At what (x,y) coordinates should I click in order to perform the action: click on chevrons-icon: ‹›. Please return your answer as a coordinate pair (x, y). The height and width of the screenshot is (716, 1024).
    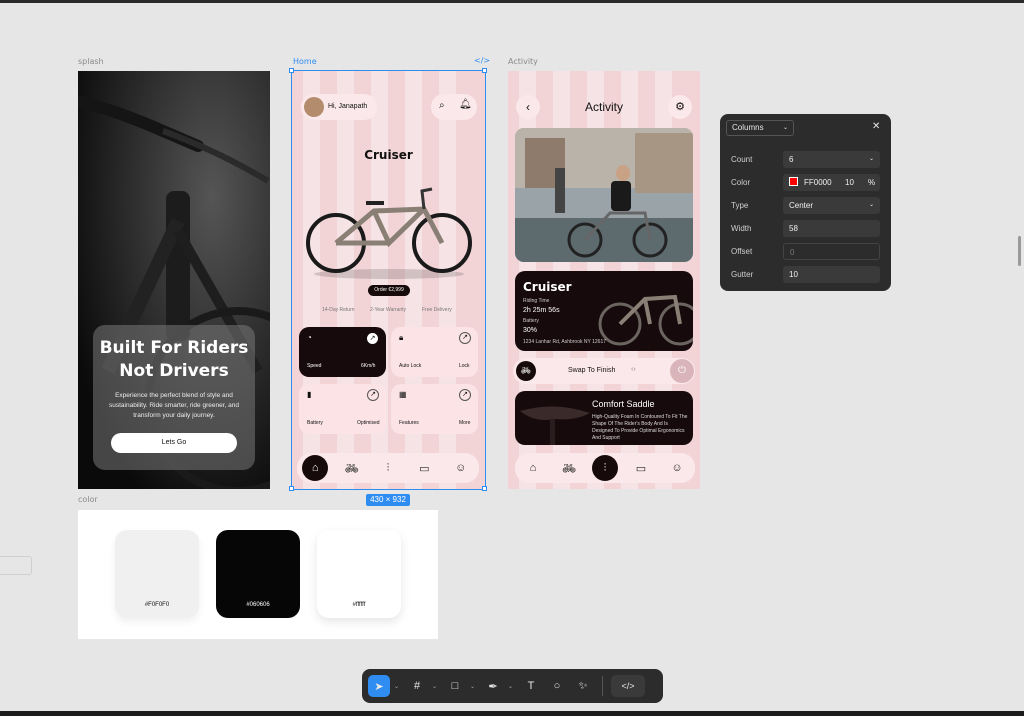
    Looking at the image, I should click on (633, 369).